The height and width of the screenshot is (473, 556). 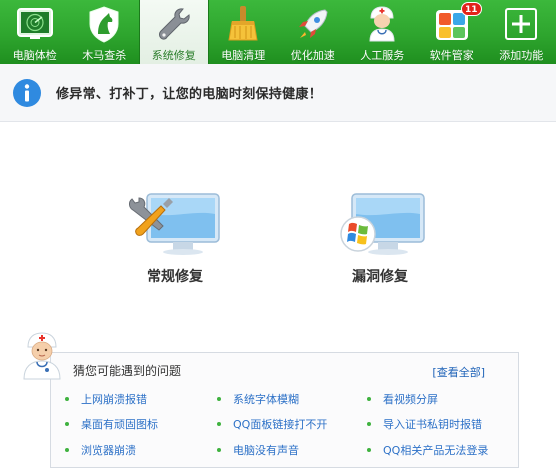 I want to click on problem-link: QQ相关产品无法登录, so click(x=427, y=450).